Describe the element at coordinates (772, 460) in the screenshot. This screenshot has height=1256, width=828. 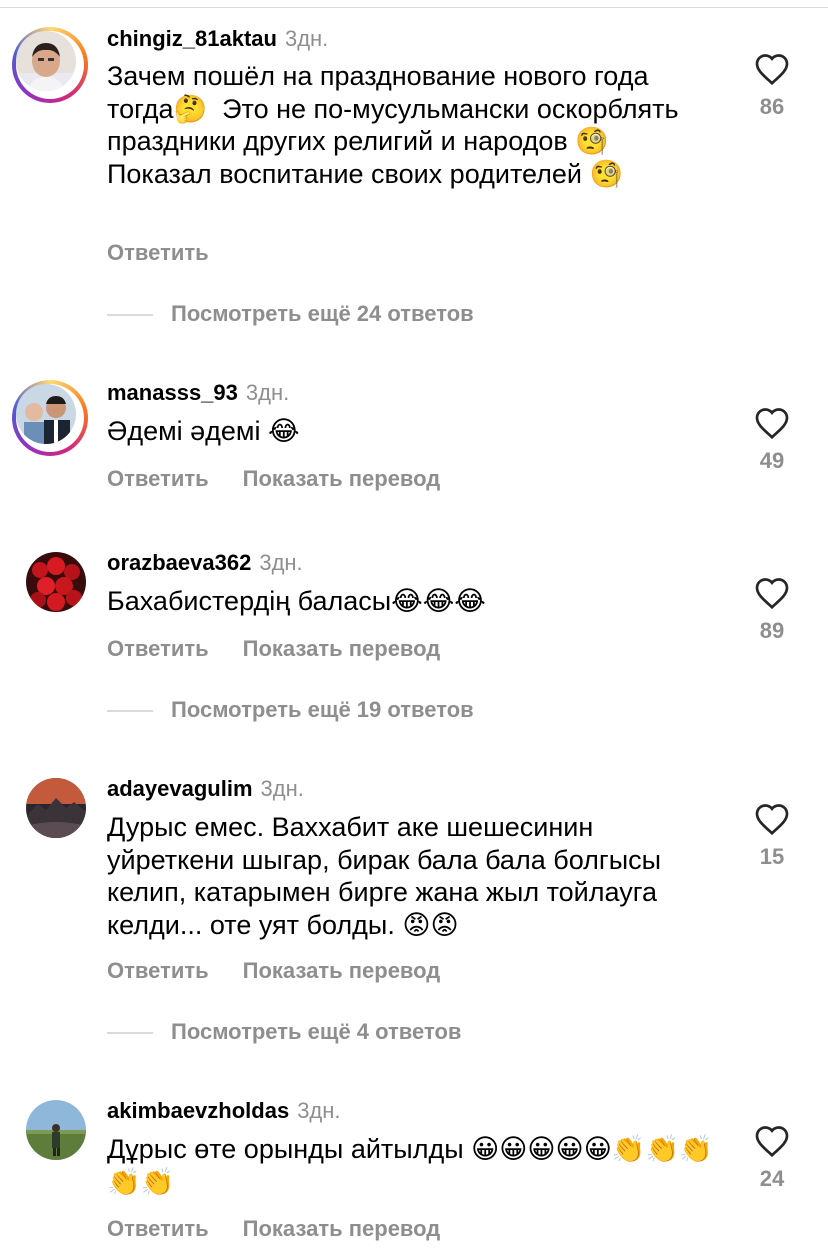
I see `like-count: 49` at that location.